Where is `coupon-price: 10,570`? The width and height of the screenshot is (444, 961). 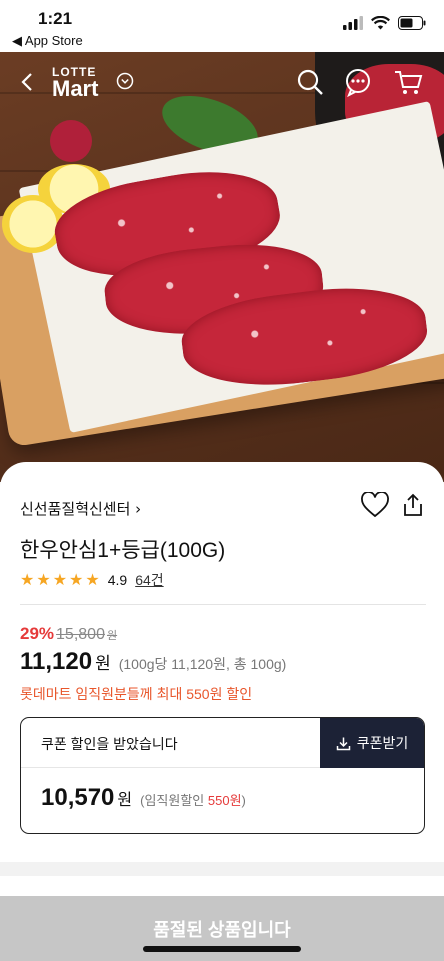 coupon-price: 10,570 is located at coordinates (78, 797).